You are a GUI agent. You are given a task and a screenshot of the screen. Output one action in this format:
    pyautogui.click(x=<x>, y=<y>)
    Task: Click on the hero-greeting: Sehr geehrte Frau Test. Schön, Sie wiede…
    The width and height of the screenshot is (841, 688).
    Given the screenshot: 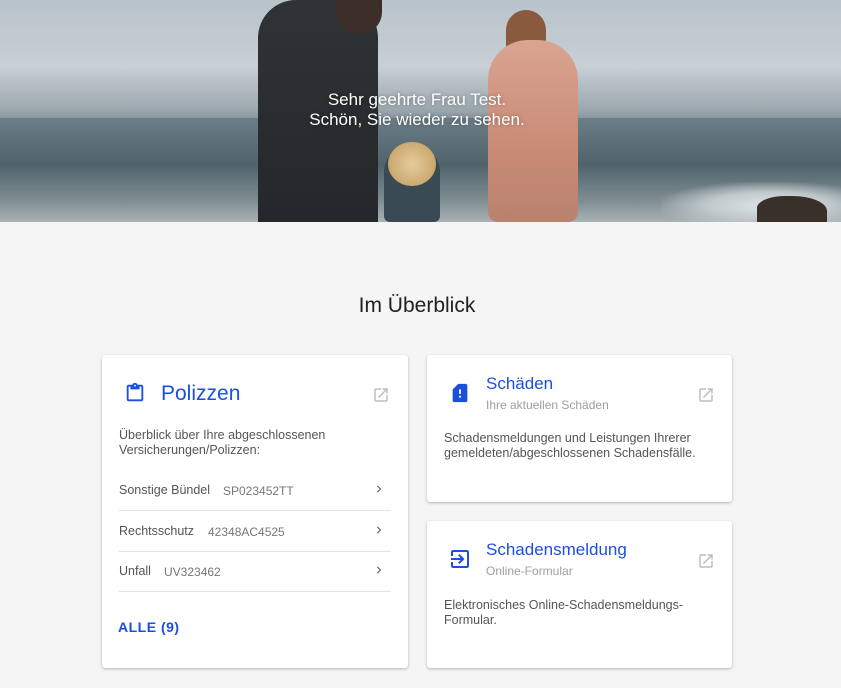 What is the action you would take?
    pyautogui.click(x=417, y=110)
    